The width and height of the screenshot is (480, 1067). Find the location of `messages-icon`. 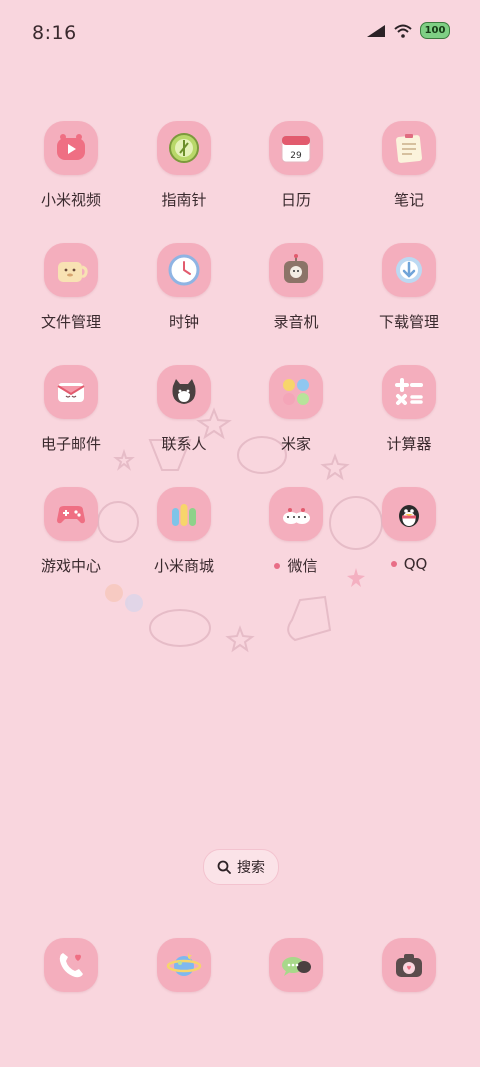

messages-icon is located at coordinates (296, 966).